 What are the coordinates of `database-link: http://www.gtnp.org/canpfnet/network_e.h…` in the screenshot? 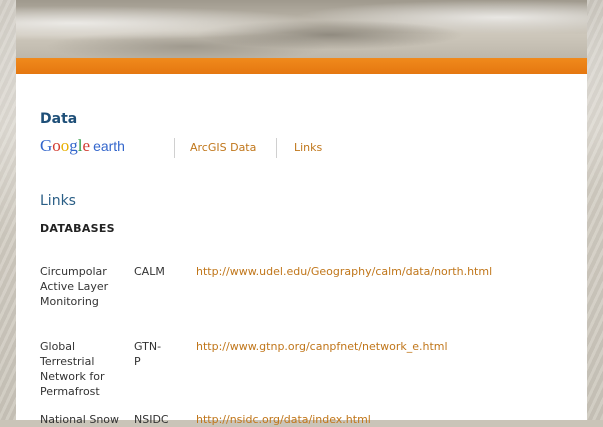 It's located at (322, 346).